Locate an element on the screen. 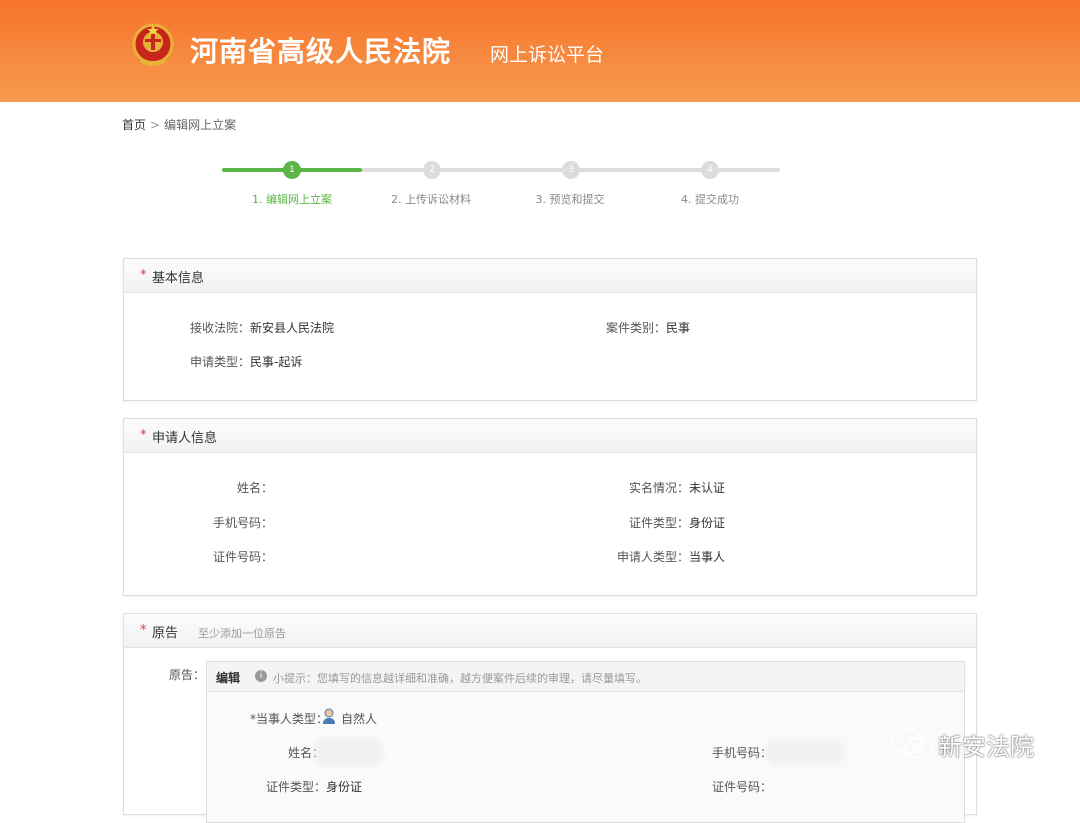 The width and height of the screenshot is (1080, 823). verify-status-label: 实名情况： is located at coordinates (659, 488).